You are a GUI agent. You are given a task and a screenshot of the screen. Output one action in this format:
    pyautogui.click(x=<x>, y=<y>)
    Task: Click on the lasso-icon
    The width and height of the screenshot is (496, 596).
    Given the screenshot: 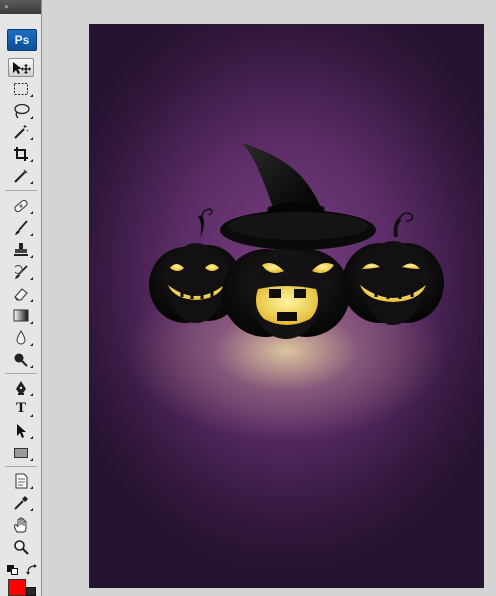 What is the action you would take?
    pyautogui.click(x=22, y=110)
    